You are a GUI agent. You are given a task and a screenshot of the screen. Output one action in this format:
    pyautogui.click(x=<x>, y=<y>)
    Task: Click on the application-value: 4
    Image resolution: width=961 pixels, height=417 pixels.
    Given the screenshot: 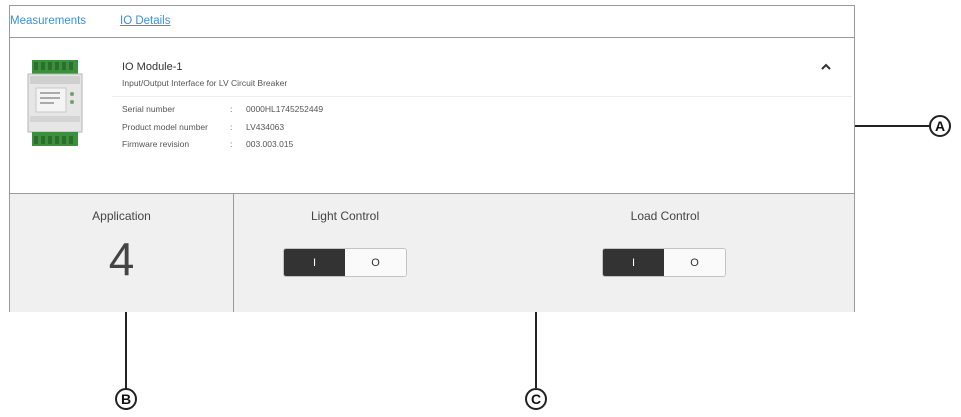 What is the action you would take?
    pyautogui.click(x=121, y=259)
    